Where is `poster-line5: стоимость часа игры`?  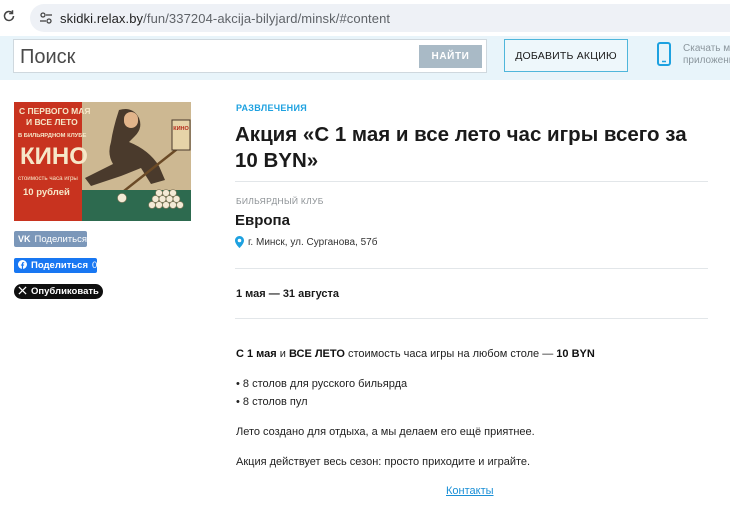
poster-line5: стоимость часа игры is located at coordinates (48, 178).